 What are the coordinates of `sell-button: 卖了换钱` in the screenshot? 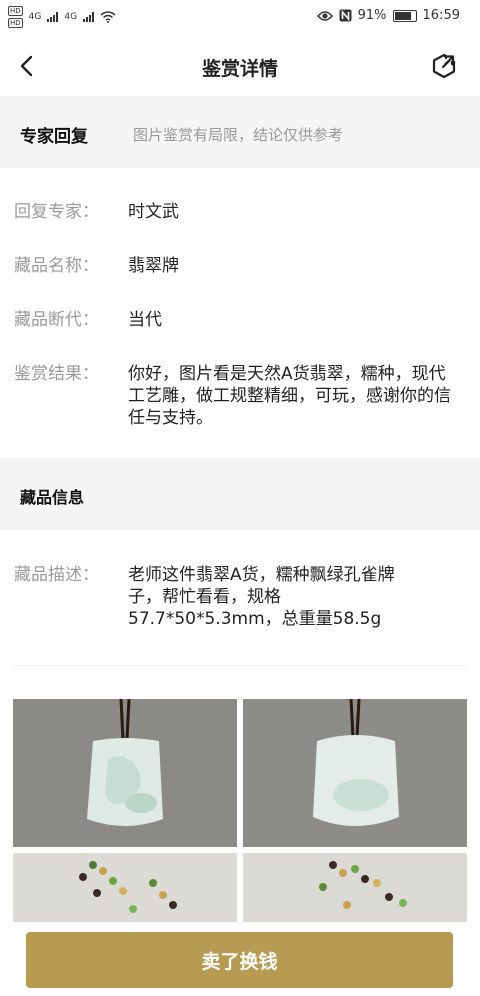 It's located at (239, 960).